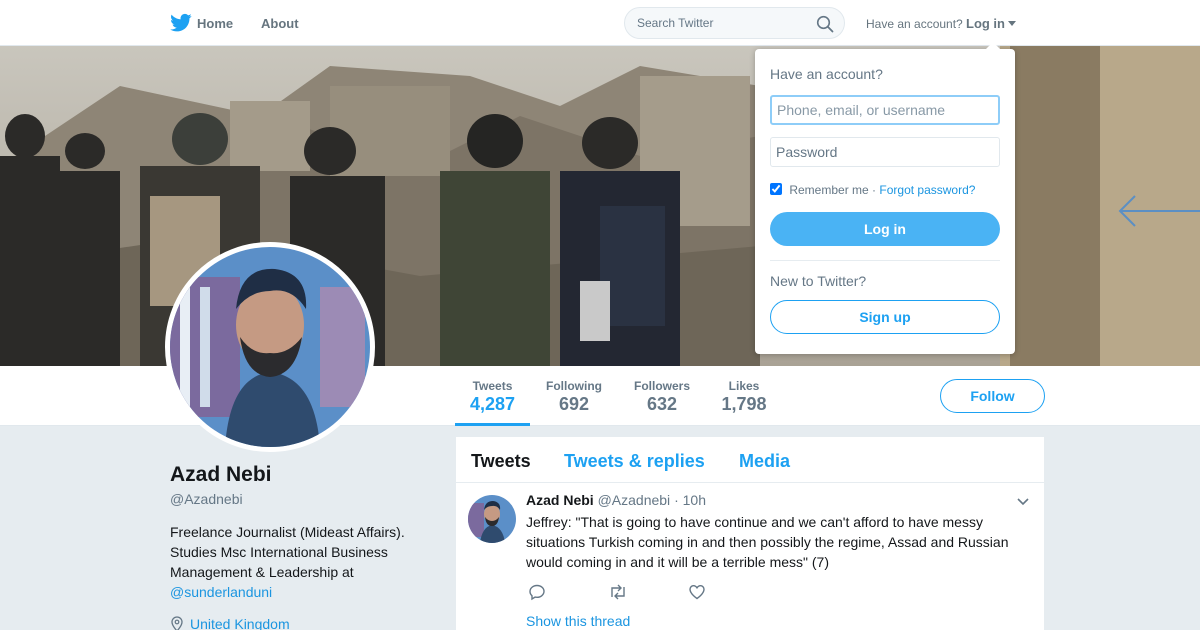 Image resolution: width=1200 pixels, height=630 pixels. Describe the element at coordinates (206, 499) in the screenshot. I see `profile-handle: @Azadnebi` at that location.